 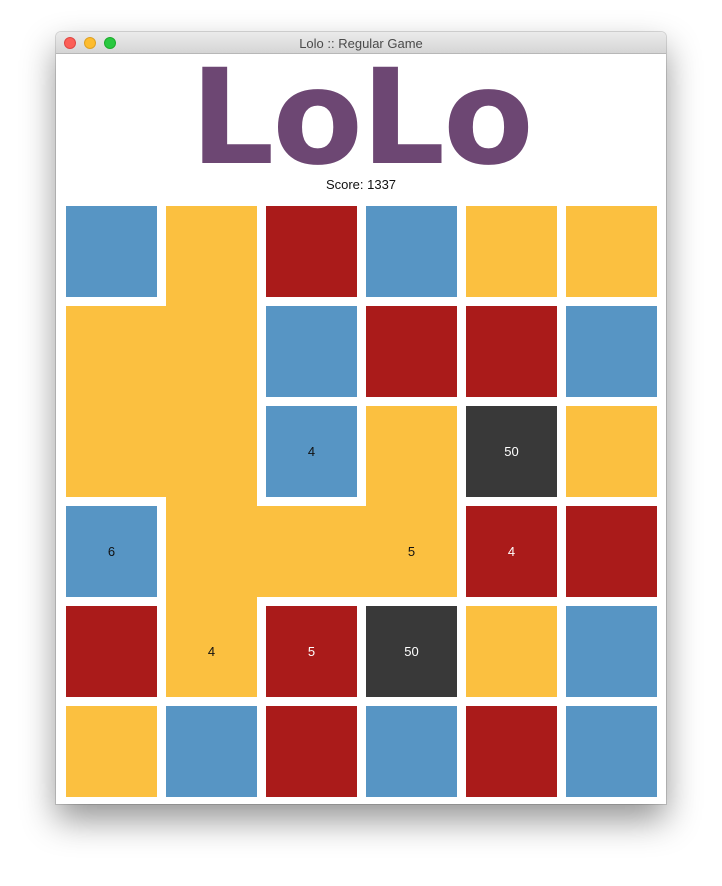 I want to click on tile-r2-c5, so click(x=511, y=351).